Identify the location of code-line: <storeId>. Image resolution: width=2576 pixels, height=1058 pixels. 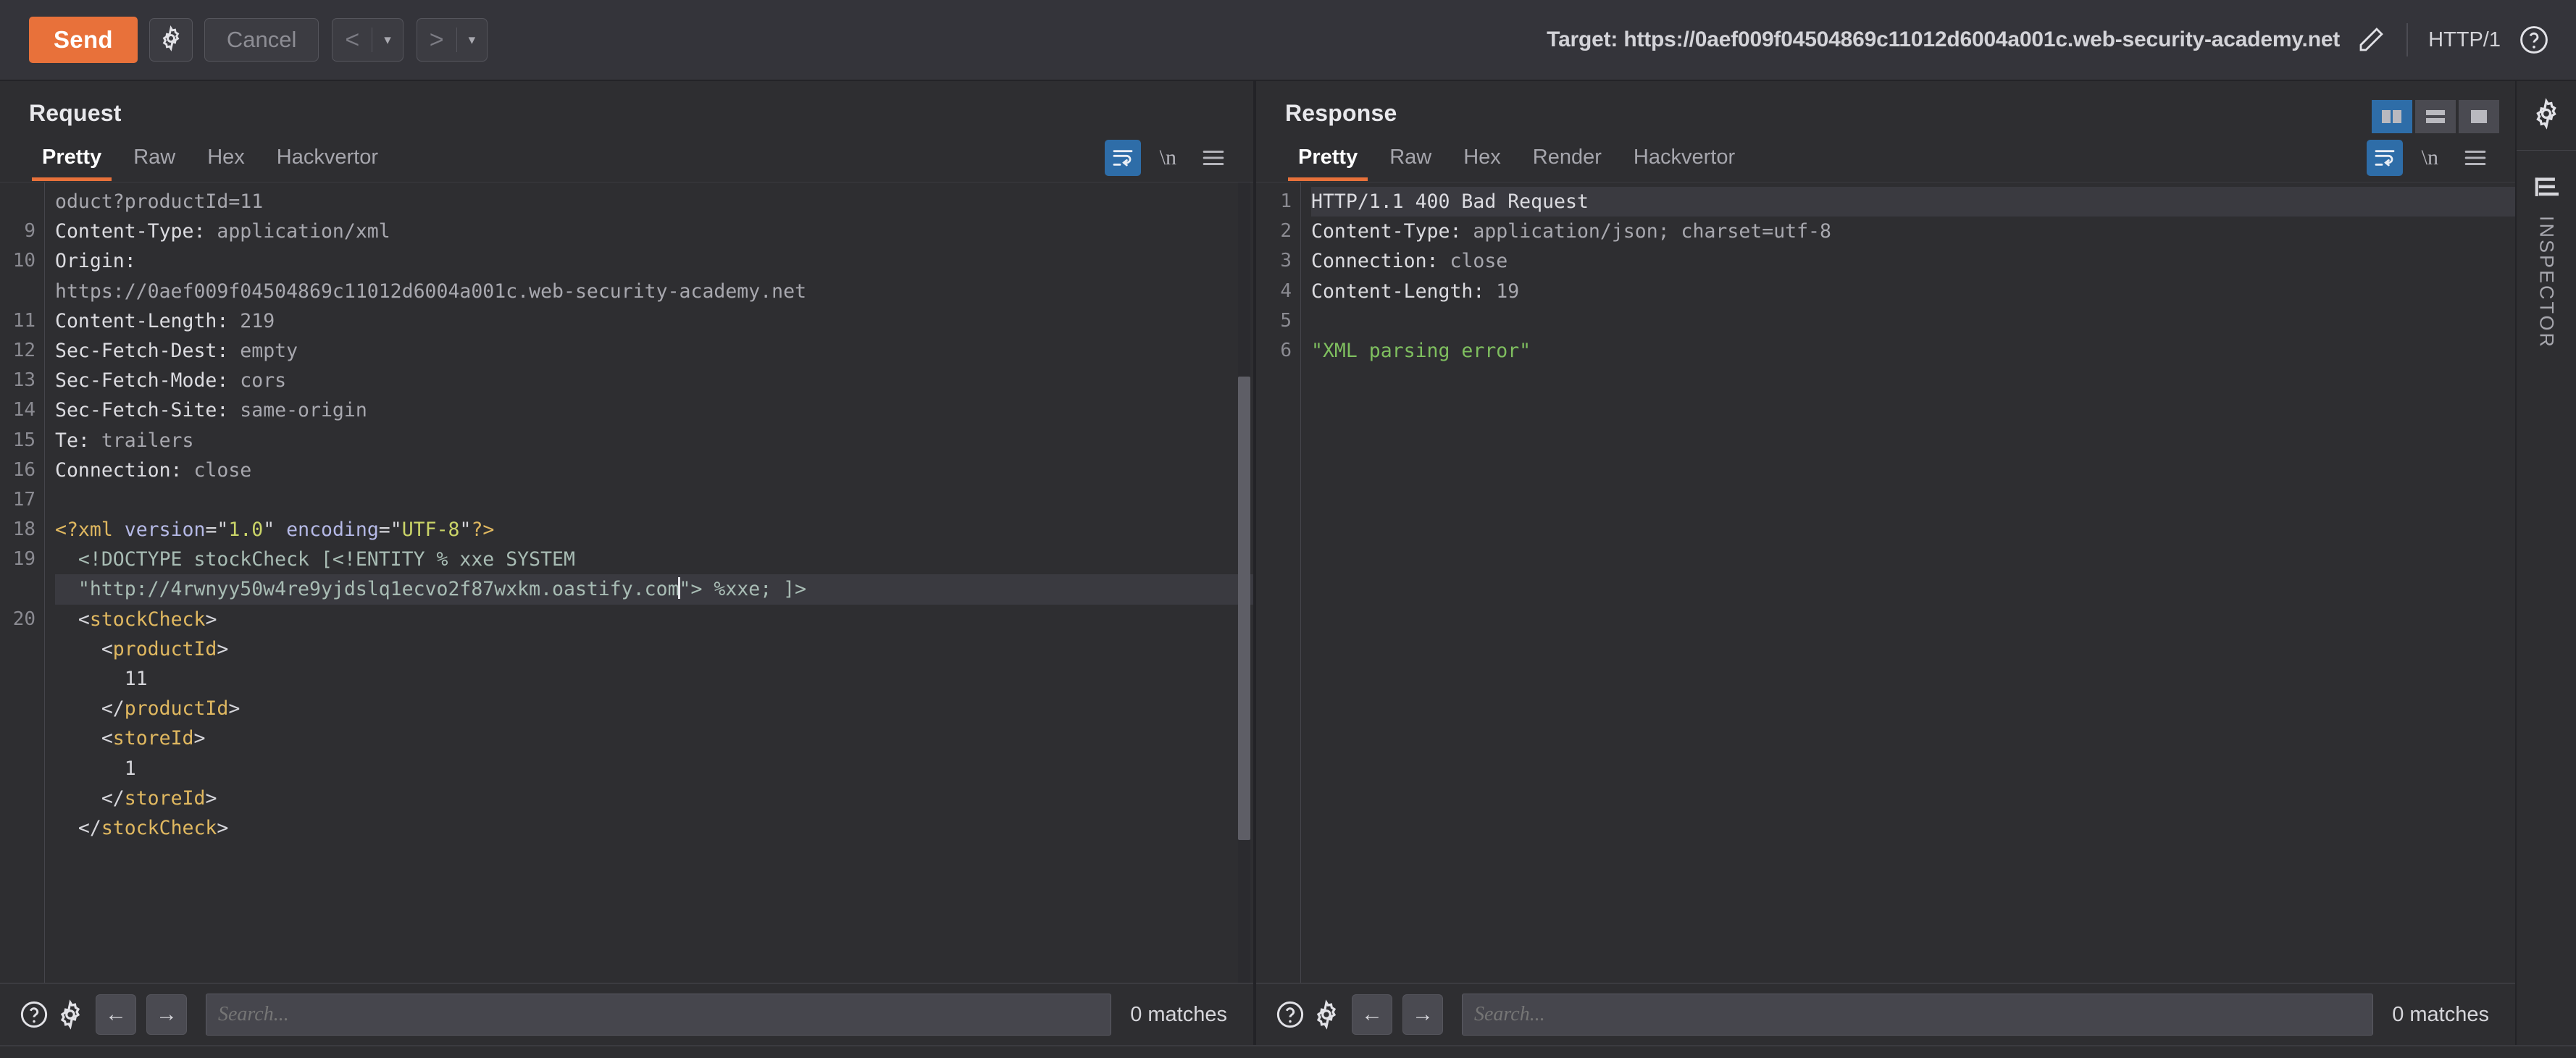
(153, 738).